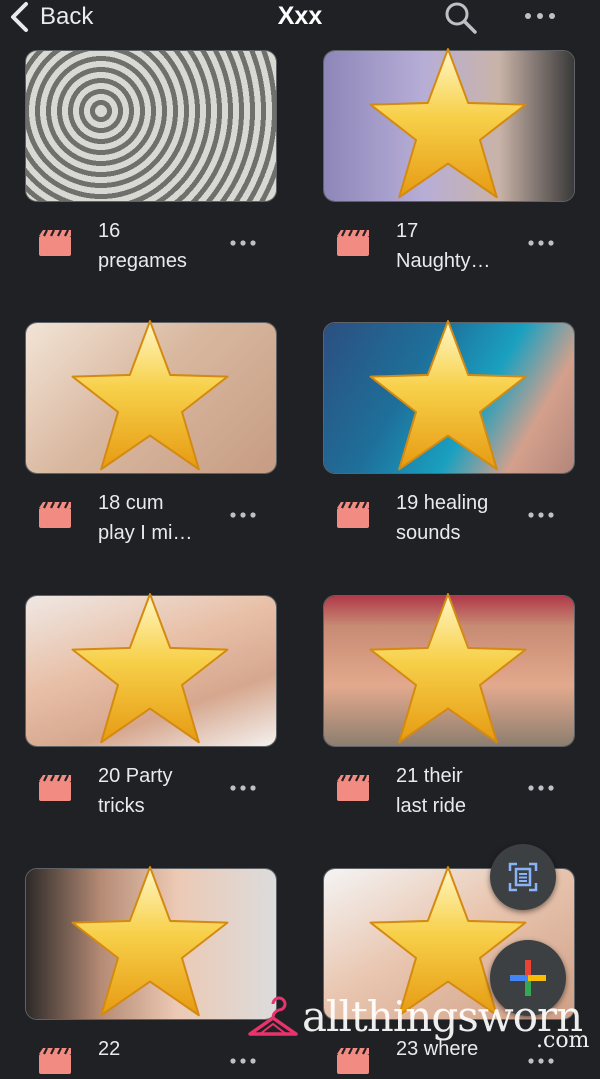 The image size is (600, 1079). What do you see at coordinates (158, 791) in the screenshot?
I see `file-name: 20 Party tricks` at bounding box center [158, 791].